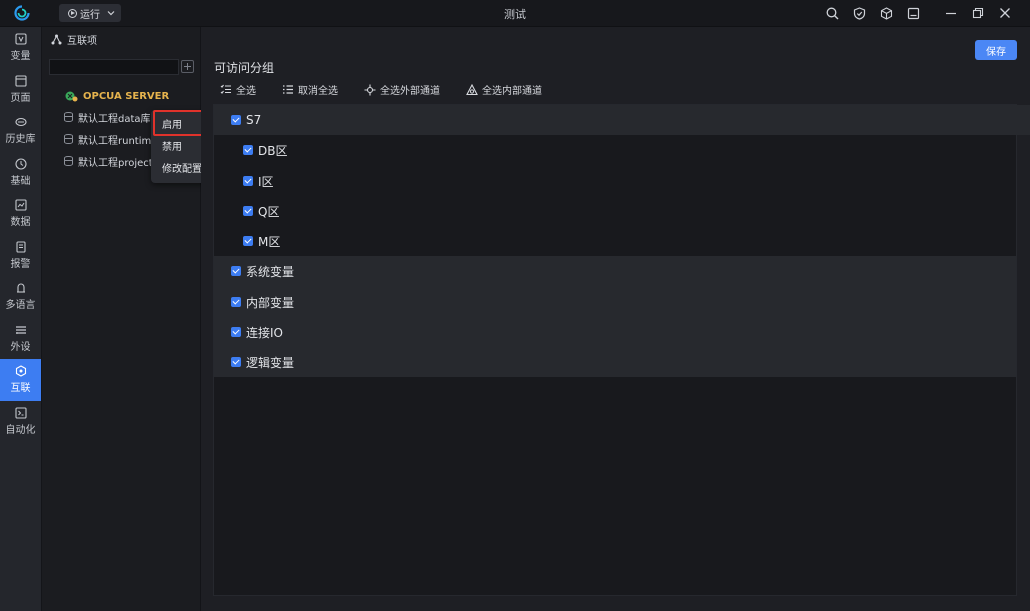 This screenshot has width=1030, height=611. Describe the element at coordinates (996, 50) in the screenshot. I see `save-button: 保存` at that location.